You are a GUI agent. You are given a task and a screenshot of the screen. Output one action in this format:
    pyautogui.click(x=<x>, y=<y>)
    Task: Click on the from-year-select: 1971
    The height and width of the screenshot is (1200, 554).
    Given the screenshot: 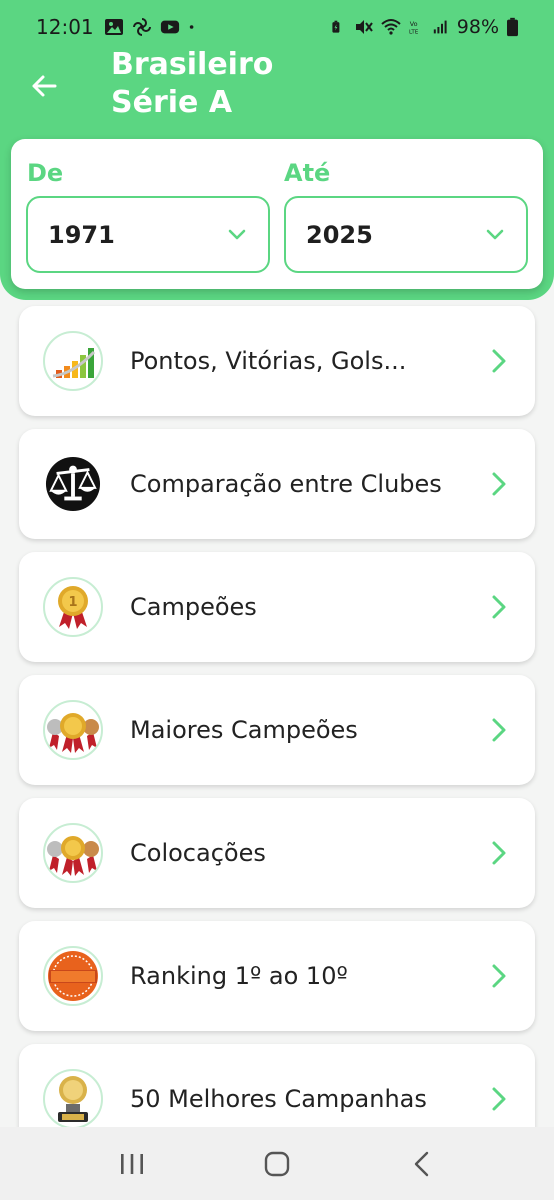 What is the action you would take?
    pyautogui.click(x=148, y=234)
    